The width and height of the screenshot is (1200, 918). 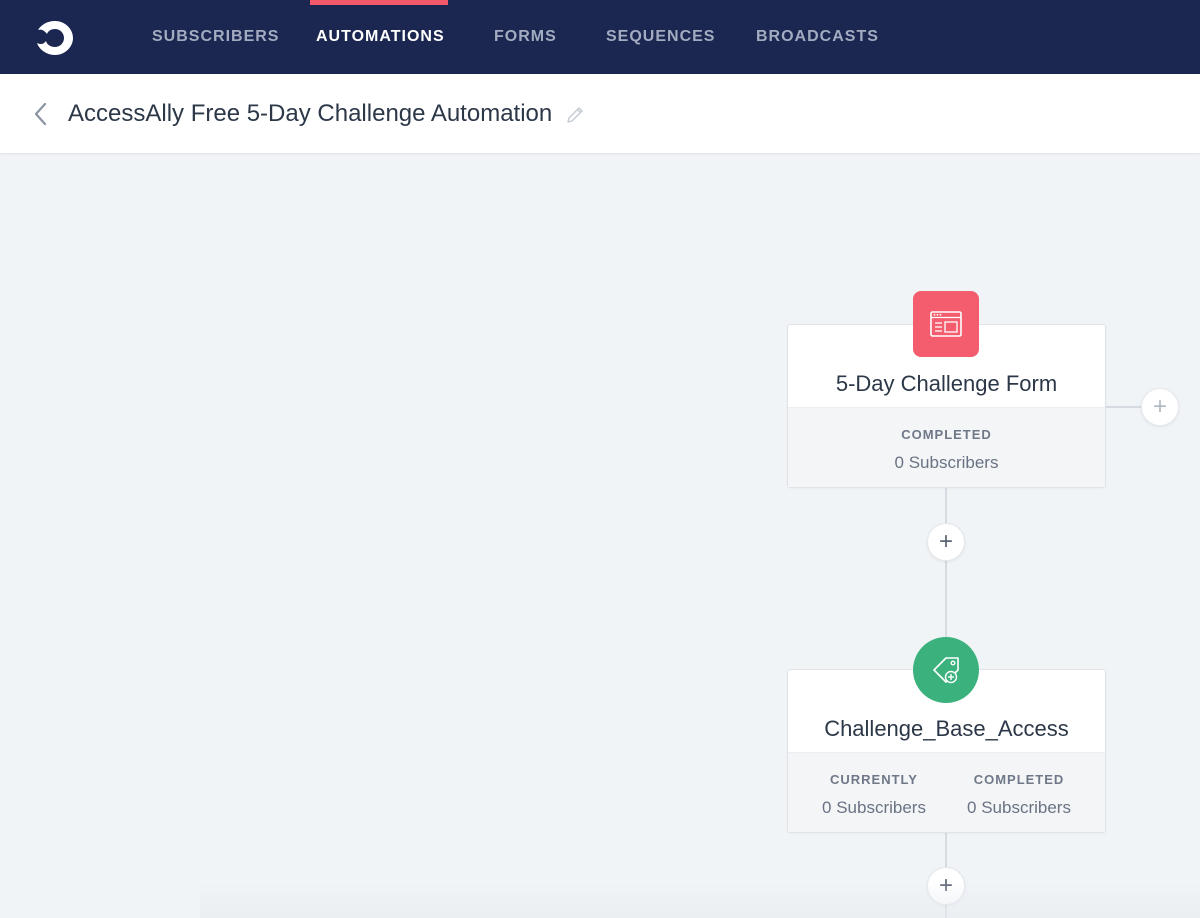 I want to click on connector-line-horizontal, so click(x=1124, y=407).